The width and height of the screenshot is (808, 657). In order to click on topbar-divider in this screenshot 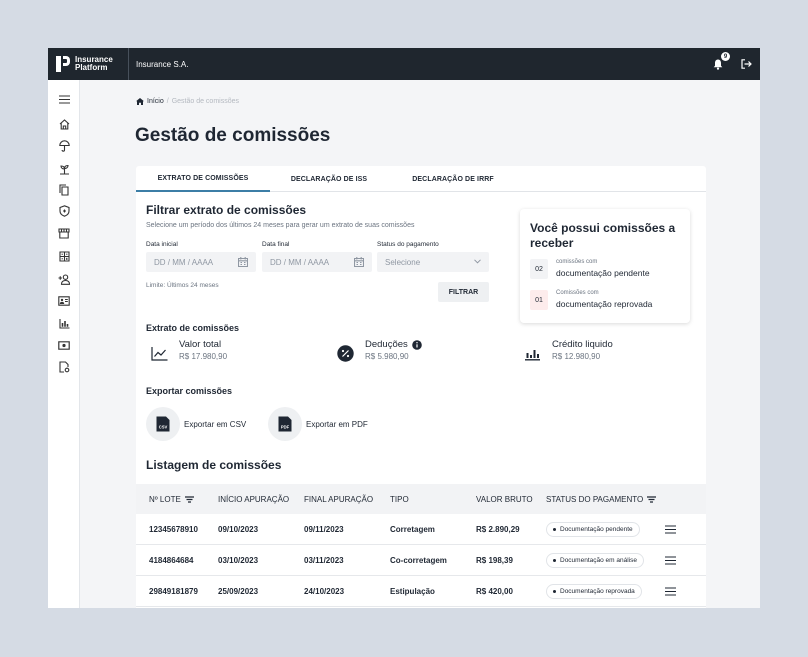, I will do `click(128, 64)`.